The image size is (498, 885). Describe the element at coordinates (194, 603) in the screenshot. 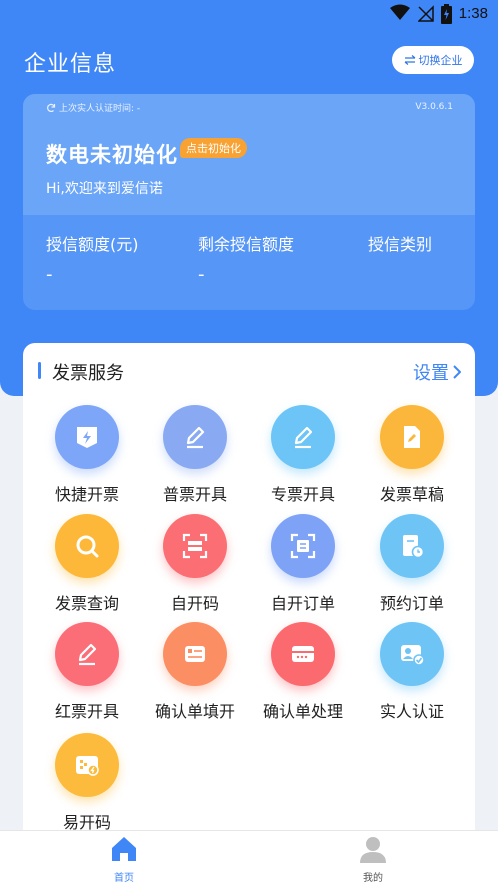

I see `service-label: 自开码` at that location.